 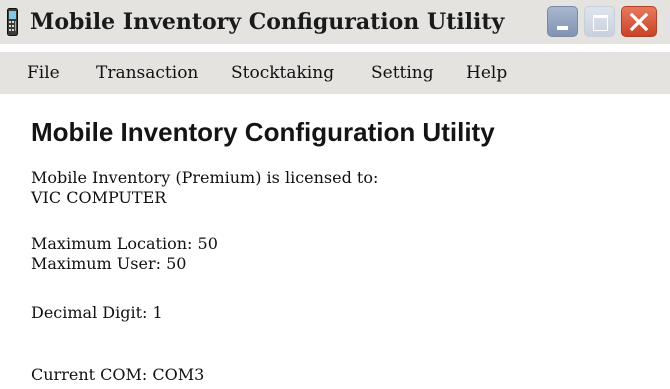 I want to click on close-icon, so click(x=639, y=22).